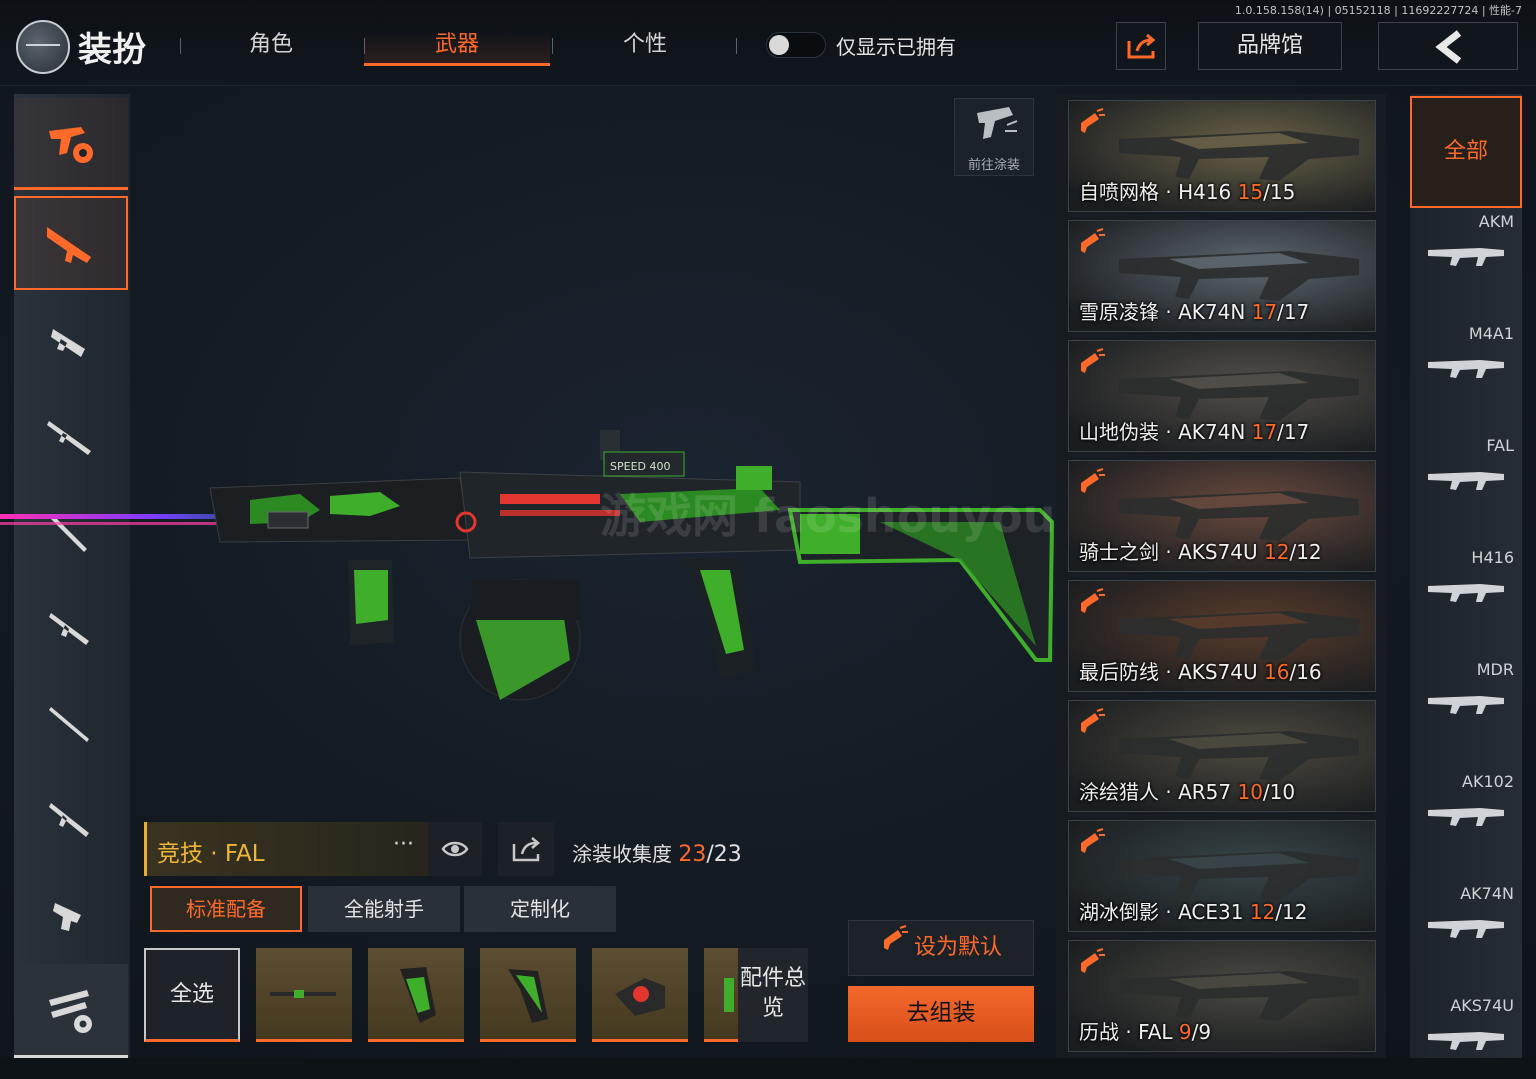 This screenshot has width=1536, height=1079. I want to click on category-paint-gun, so click(71, 144).